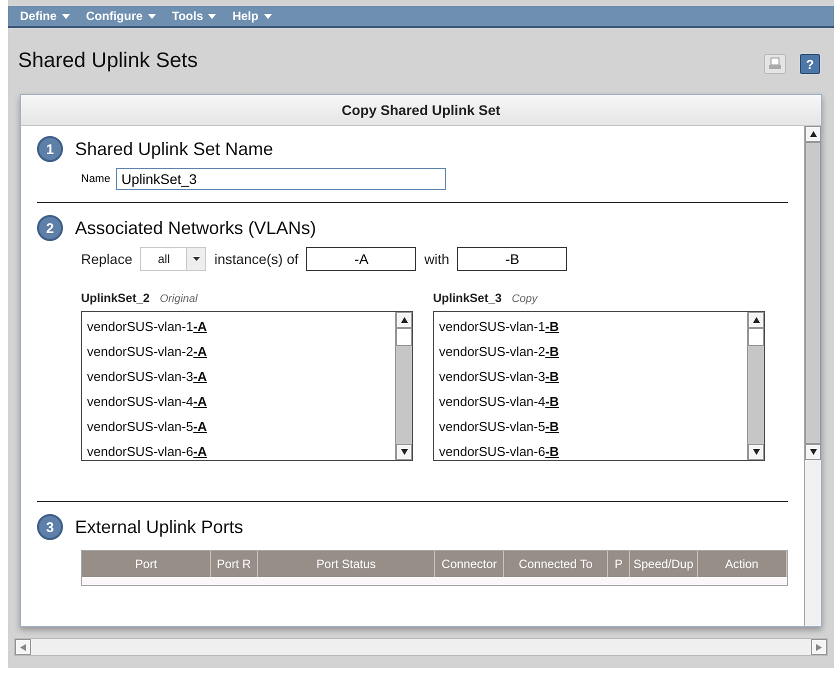  What do you see at coordinates (590, 326) in the screenshot?
I see `network-list-item: vendorSUS-vlan-1-B` at bounding box center [590, 326].